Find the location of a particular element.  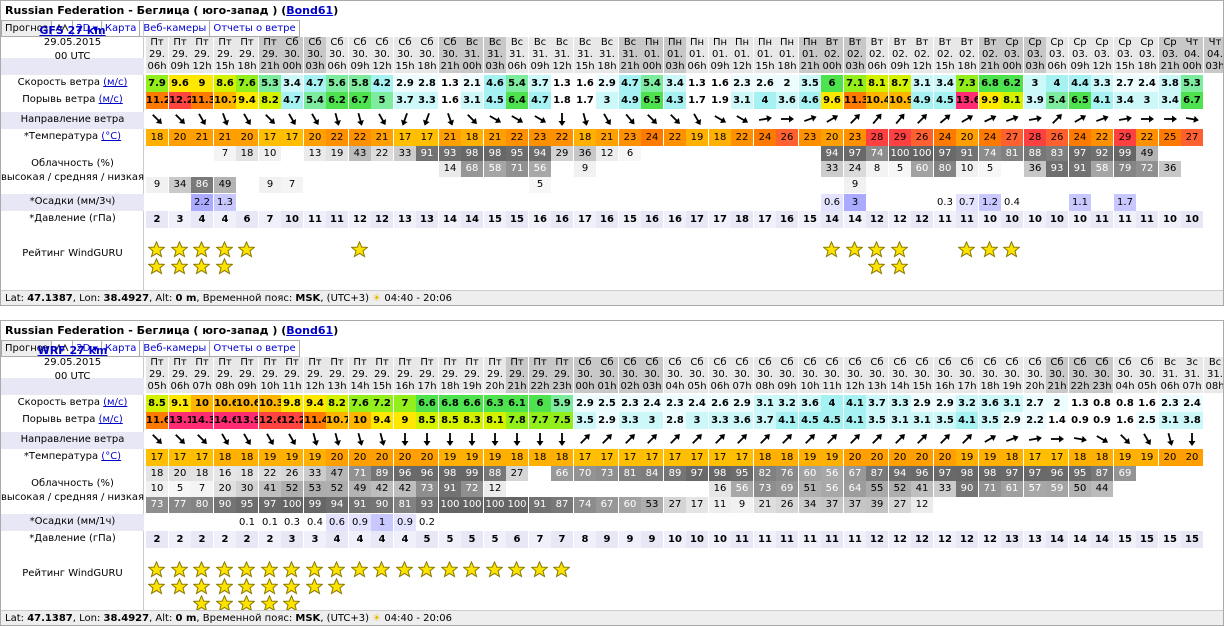

wind-gust-cell: 8.3 is located at coordinates (472, 420).